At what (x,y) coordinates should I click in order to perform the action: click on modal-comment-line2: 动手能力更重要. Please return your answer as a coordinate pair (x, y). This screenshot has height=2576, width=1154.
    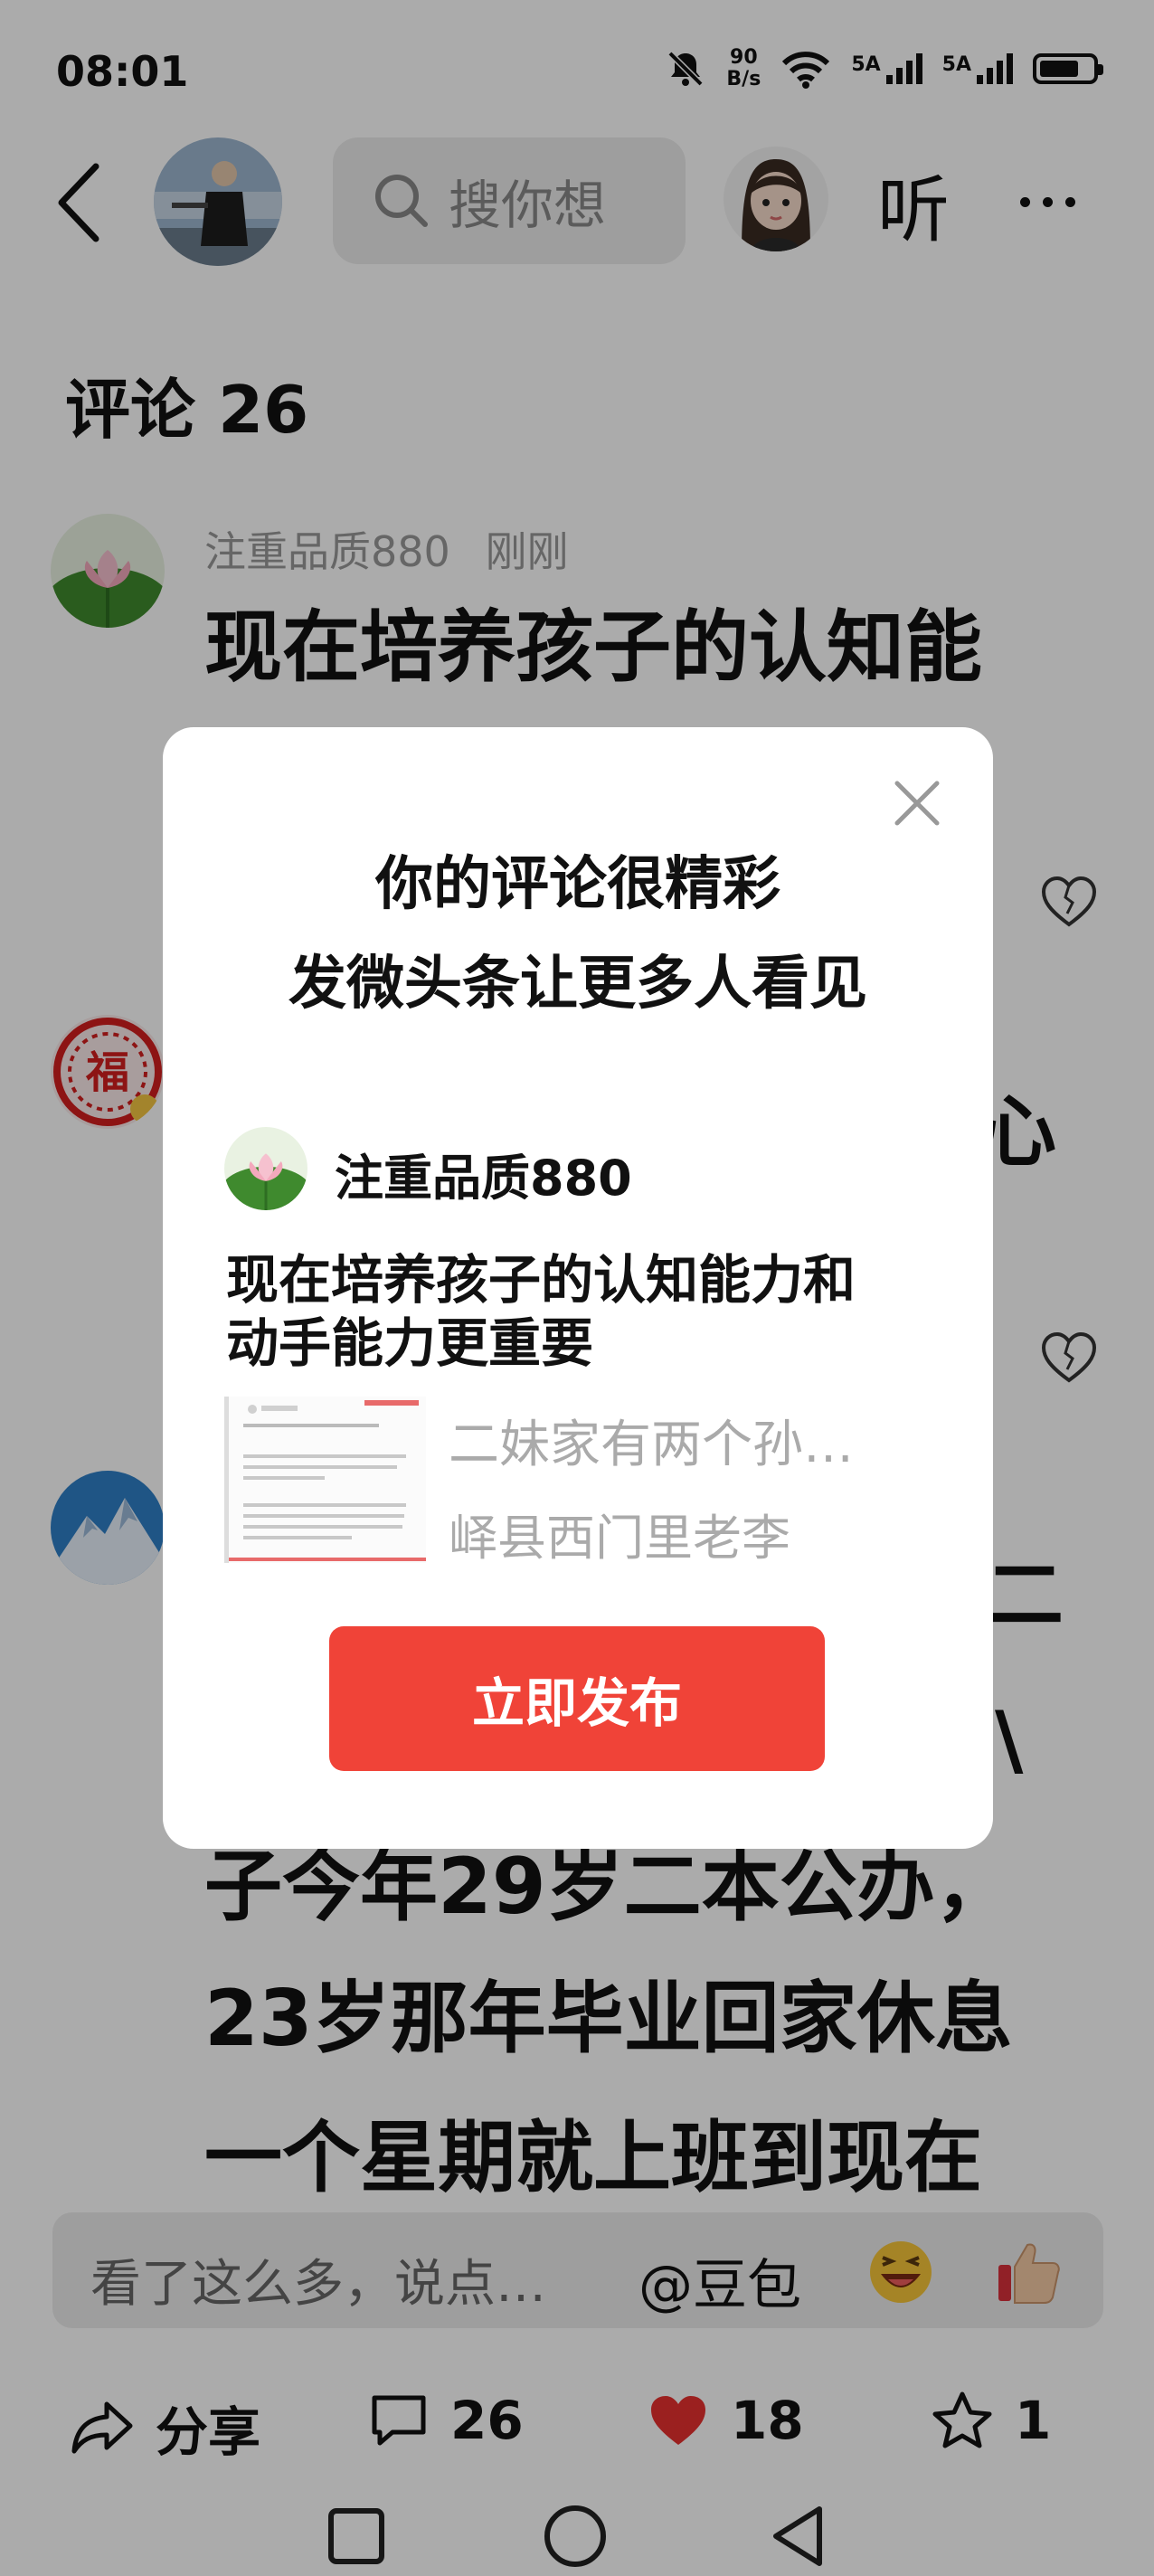
    Looking at the image, I should click on (410, 1343).